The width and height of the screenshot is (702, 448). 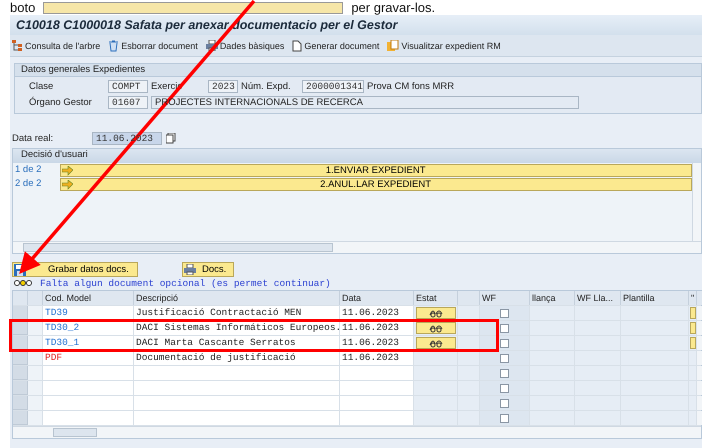 I want to click on field-label: Núm. Expd., so click(x=266, y=86).